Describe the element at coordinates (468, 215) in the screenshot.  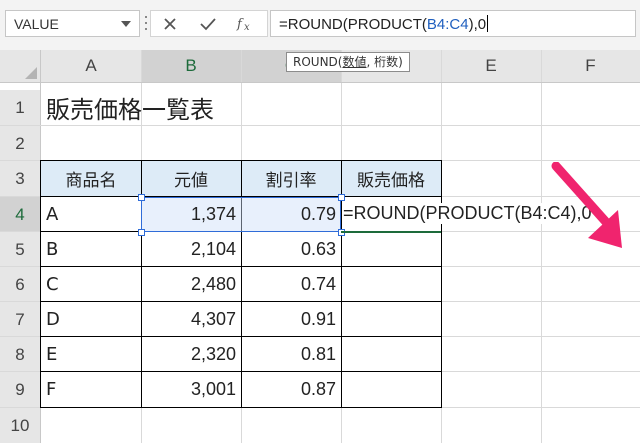
I see `active-cell-editor: =ROUND(PRODUCT(B4:C4),0` at that location.